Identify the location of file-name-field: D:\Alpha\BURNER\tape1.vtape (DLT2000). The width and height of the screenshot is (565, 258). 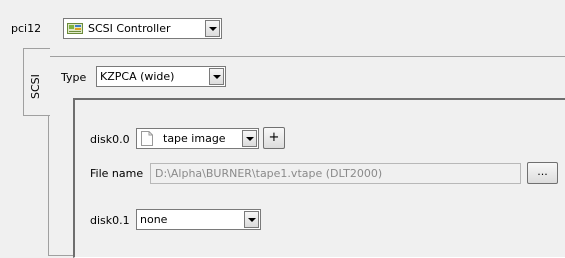
(335, 173).